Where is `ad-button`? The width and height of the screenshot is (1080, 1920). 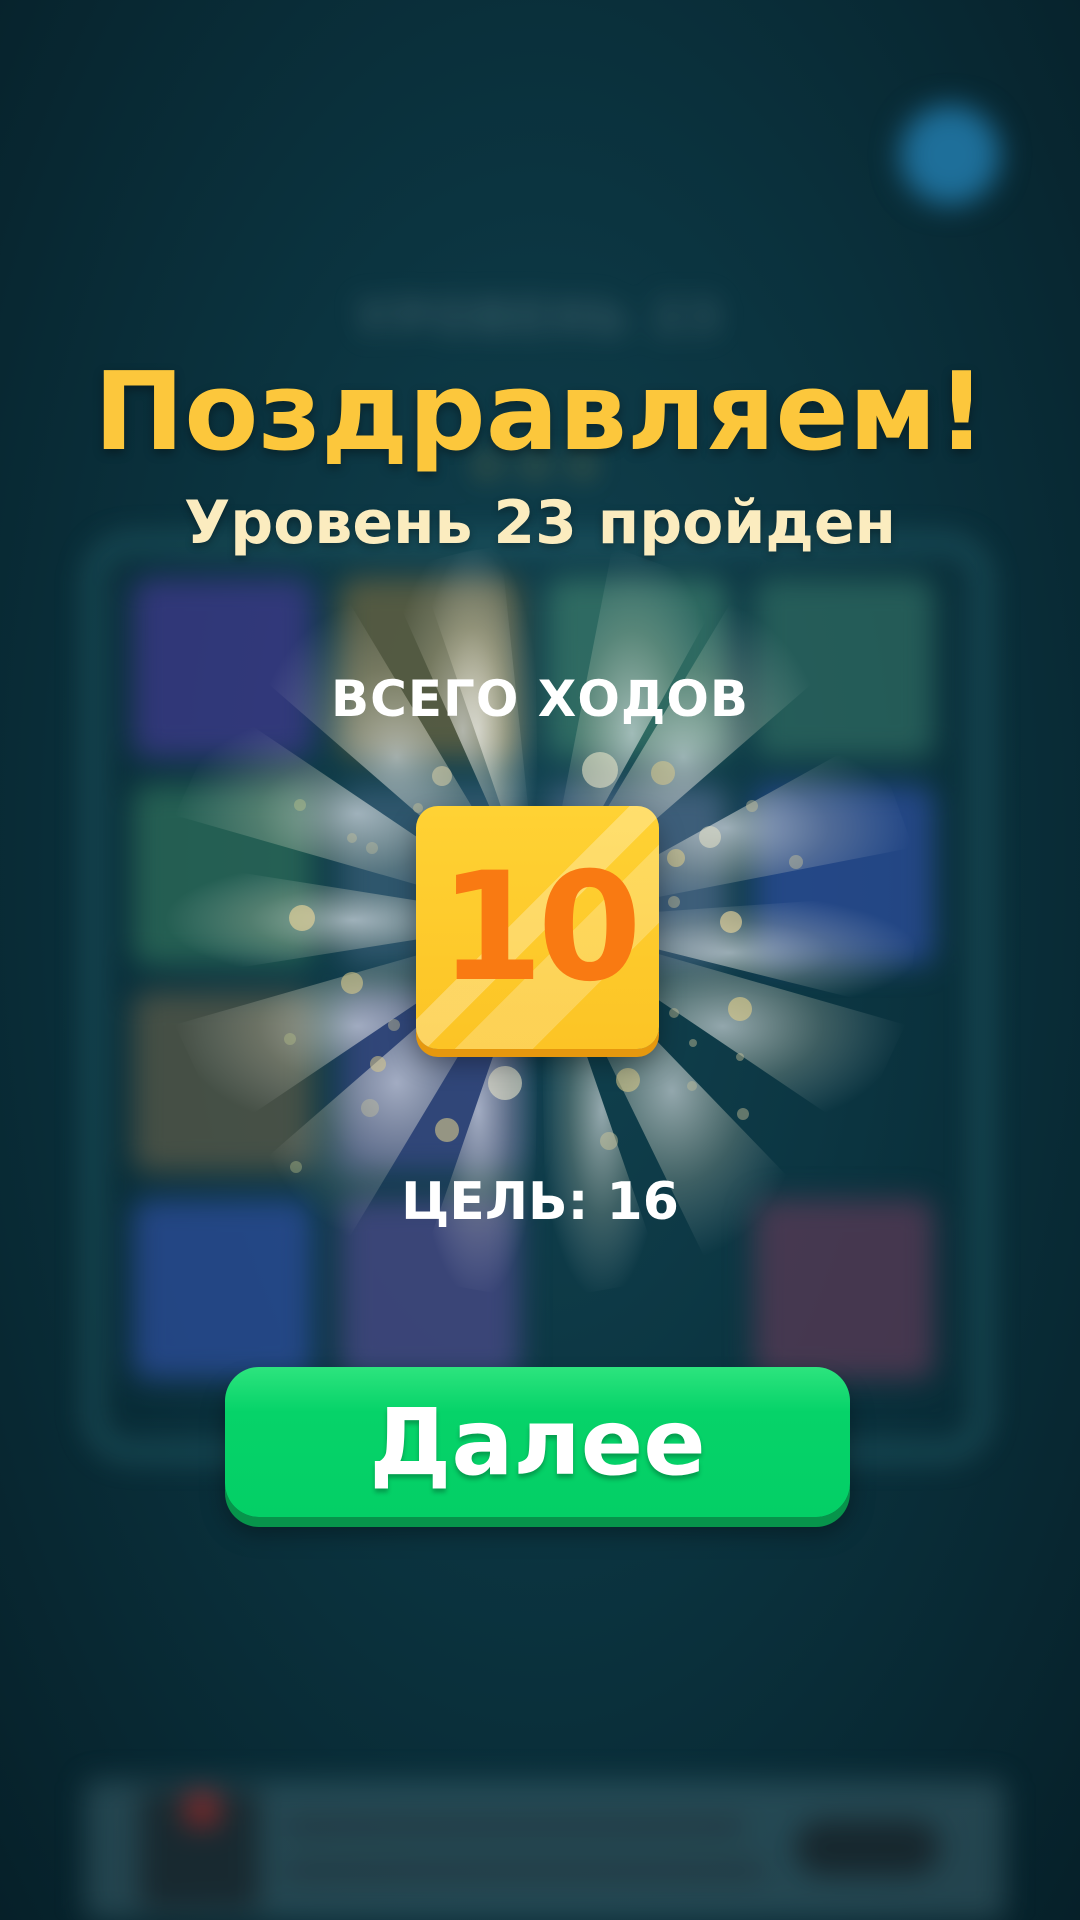 ad-button is located at coordinates (867, 1848).